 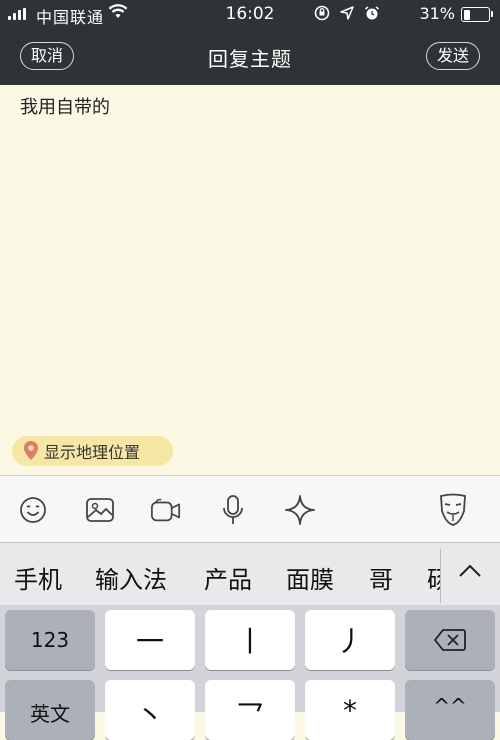 What do you see at coordinates (50, 640) in the screenshot?
I see `key-123: 123` at bounding box center [50, 640].